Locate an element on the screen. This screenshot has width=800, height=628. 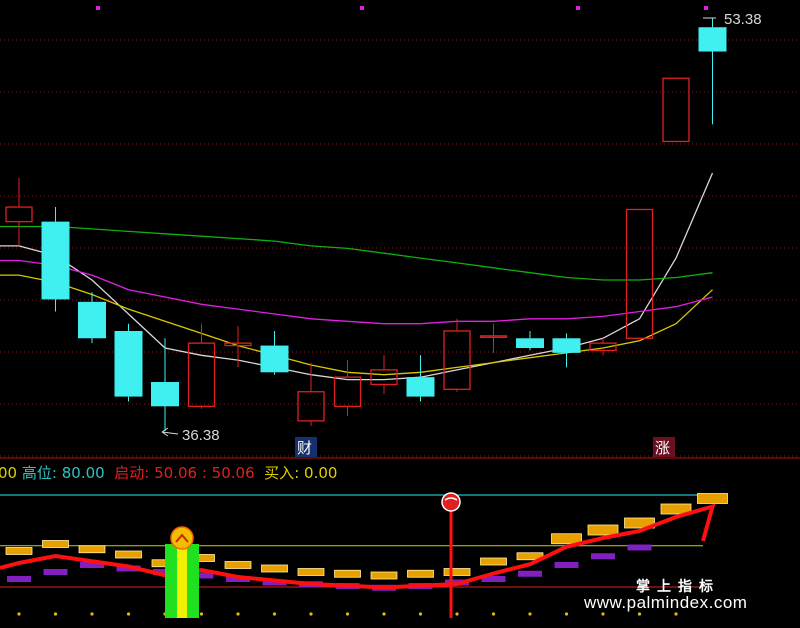
low-price-marker: 36.38 is located at coordinates (190, 435).